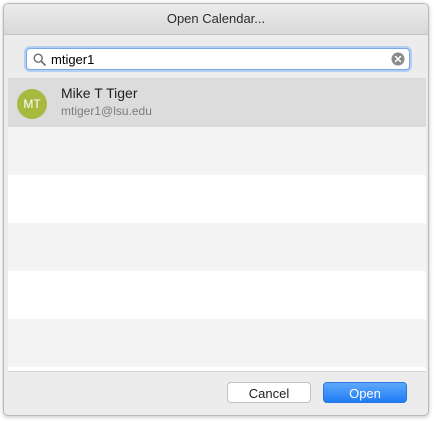  Describe the element at coordinates (398, 59) in the screenshot. I see `clear-icon` at that location.